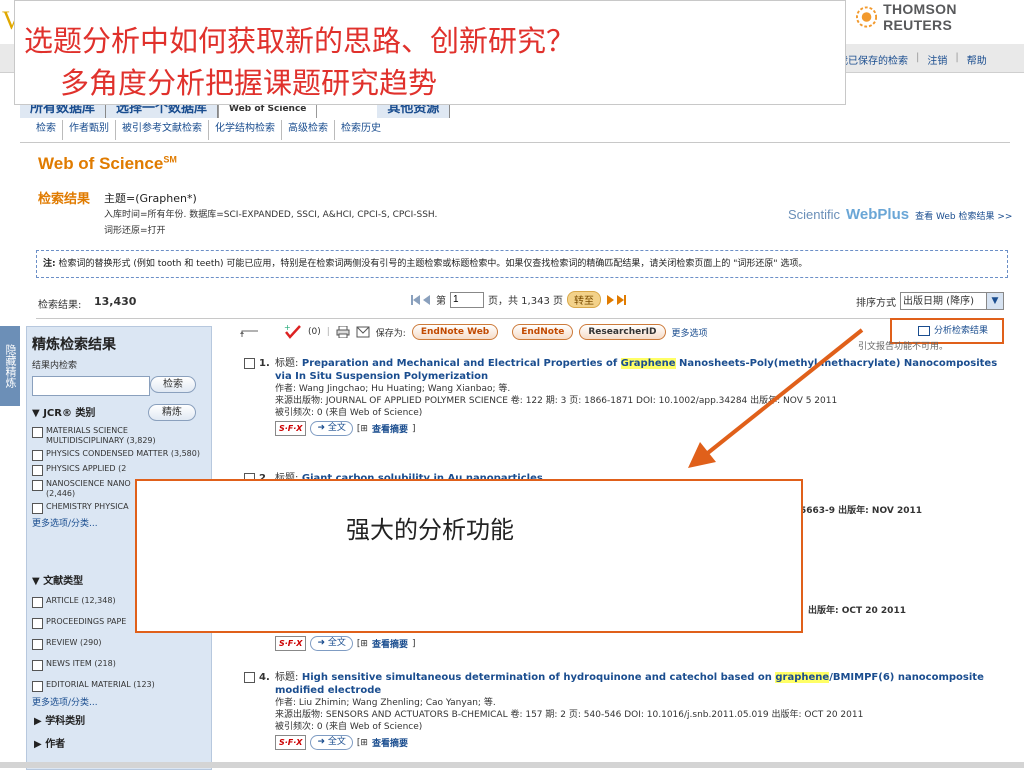 Image resolution: width=1024 pixels, height=770 pixels. Describe the element at coordinates (994, 301) in the screenshot. I see `chevron-down-icon: ▼` at that location.